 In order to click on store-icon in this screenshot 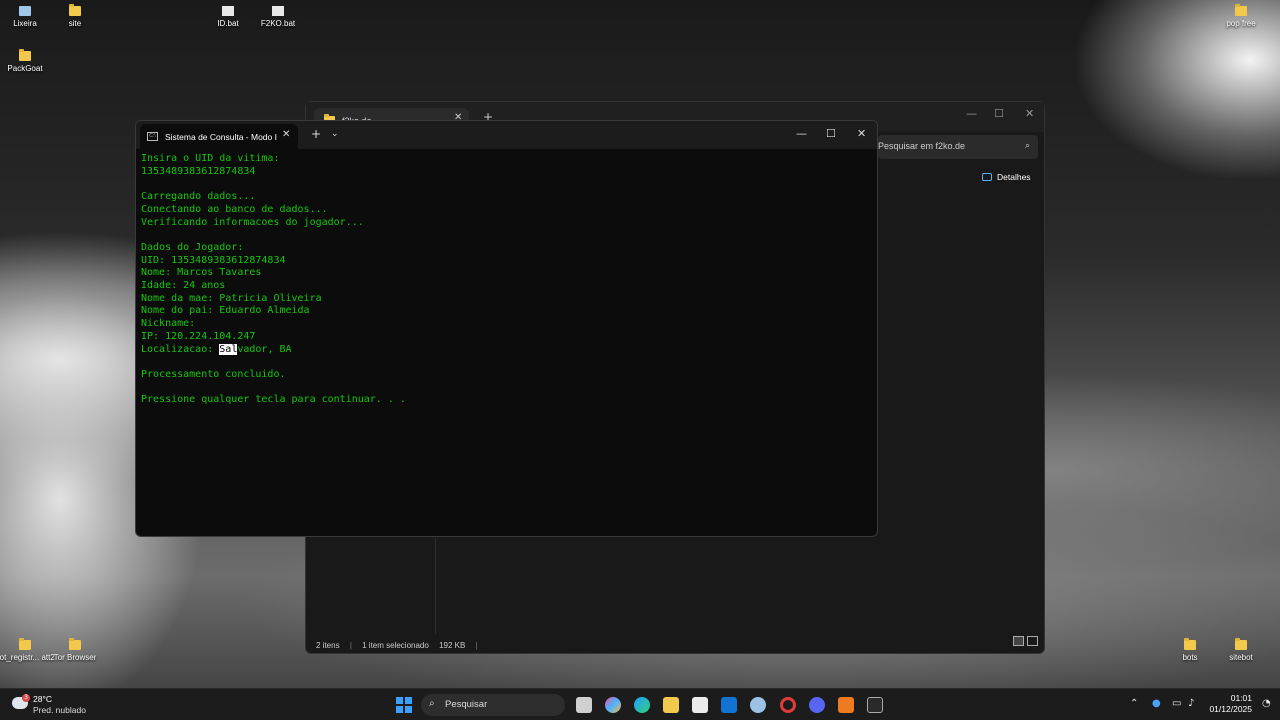, I will do `click(700, 705)`.